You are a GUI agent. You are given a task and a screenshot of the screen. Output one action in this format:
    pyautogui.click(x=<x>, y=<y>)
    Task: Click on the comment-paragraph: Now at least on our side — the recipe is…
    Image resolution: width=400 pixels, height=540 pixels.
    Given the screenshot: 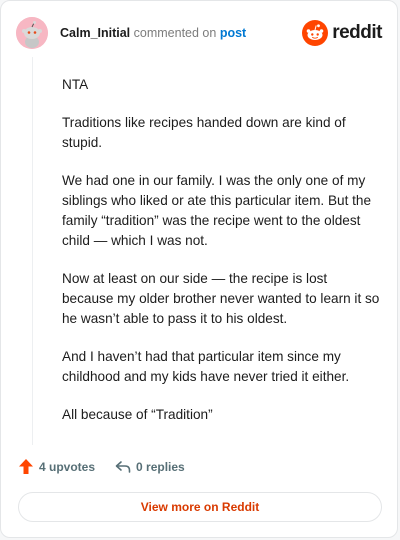 What is the action you would take?
    pyautogui.click(x=221, y=298)
    